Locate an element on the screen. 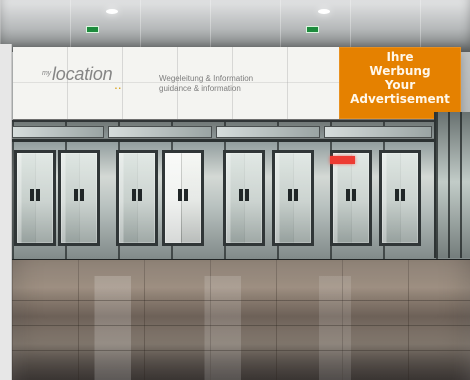  advertisement-line-german-2: Werbung is located at coordinates (400, 71).